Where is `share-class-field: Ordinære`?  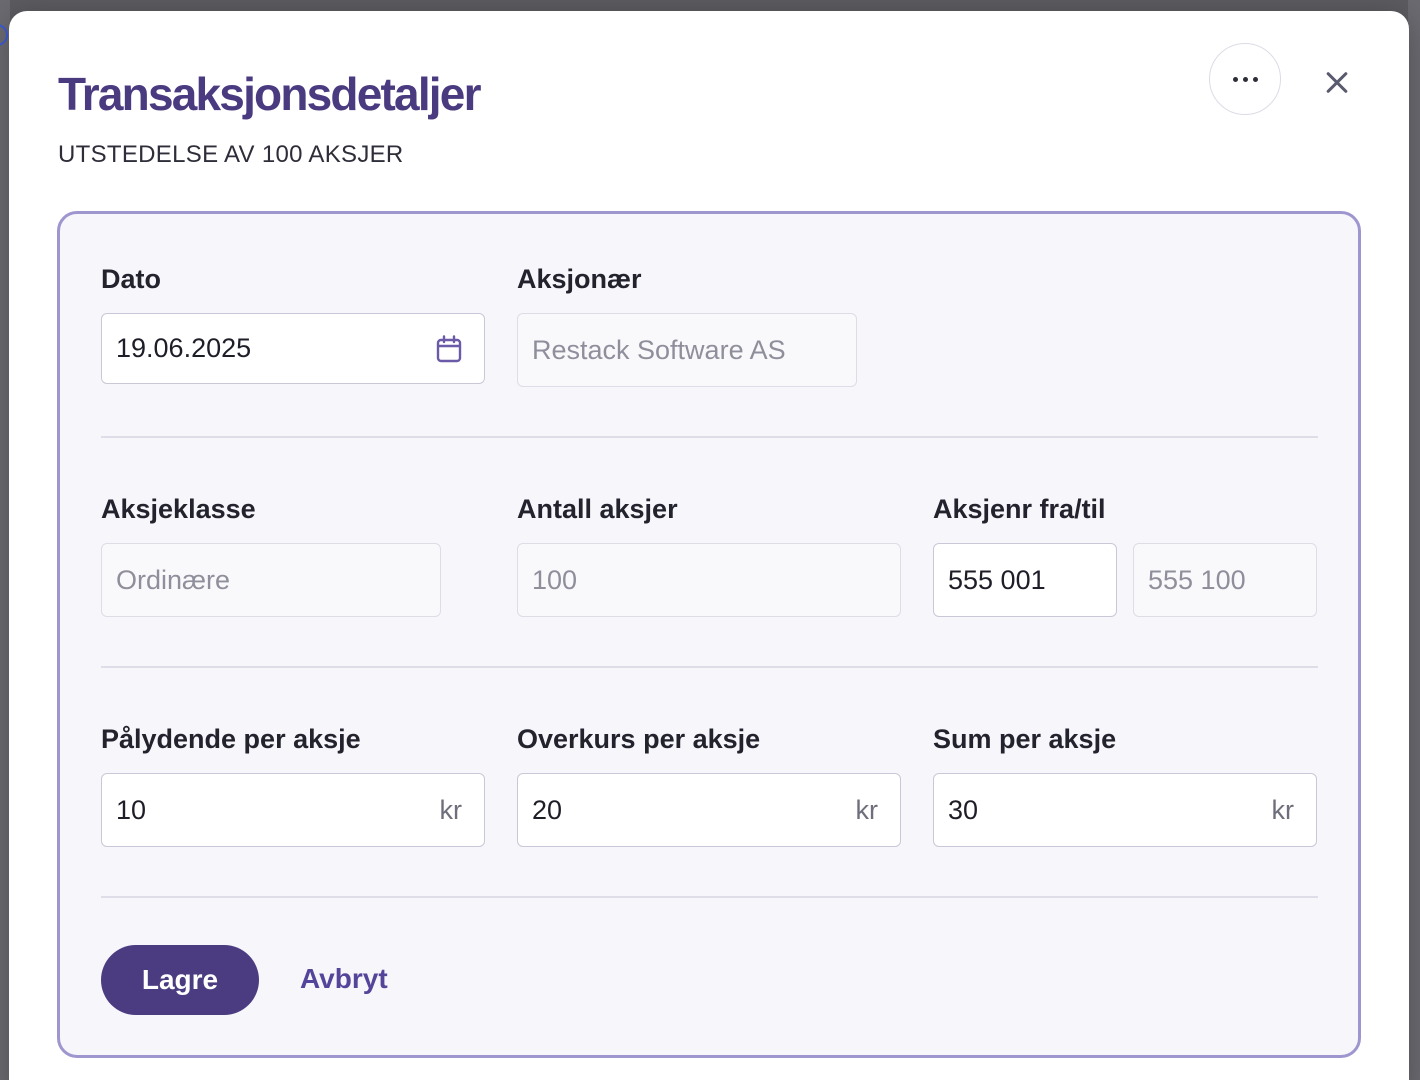
share-class-field: Ordinære is located at coordinates (271, 580).